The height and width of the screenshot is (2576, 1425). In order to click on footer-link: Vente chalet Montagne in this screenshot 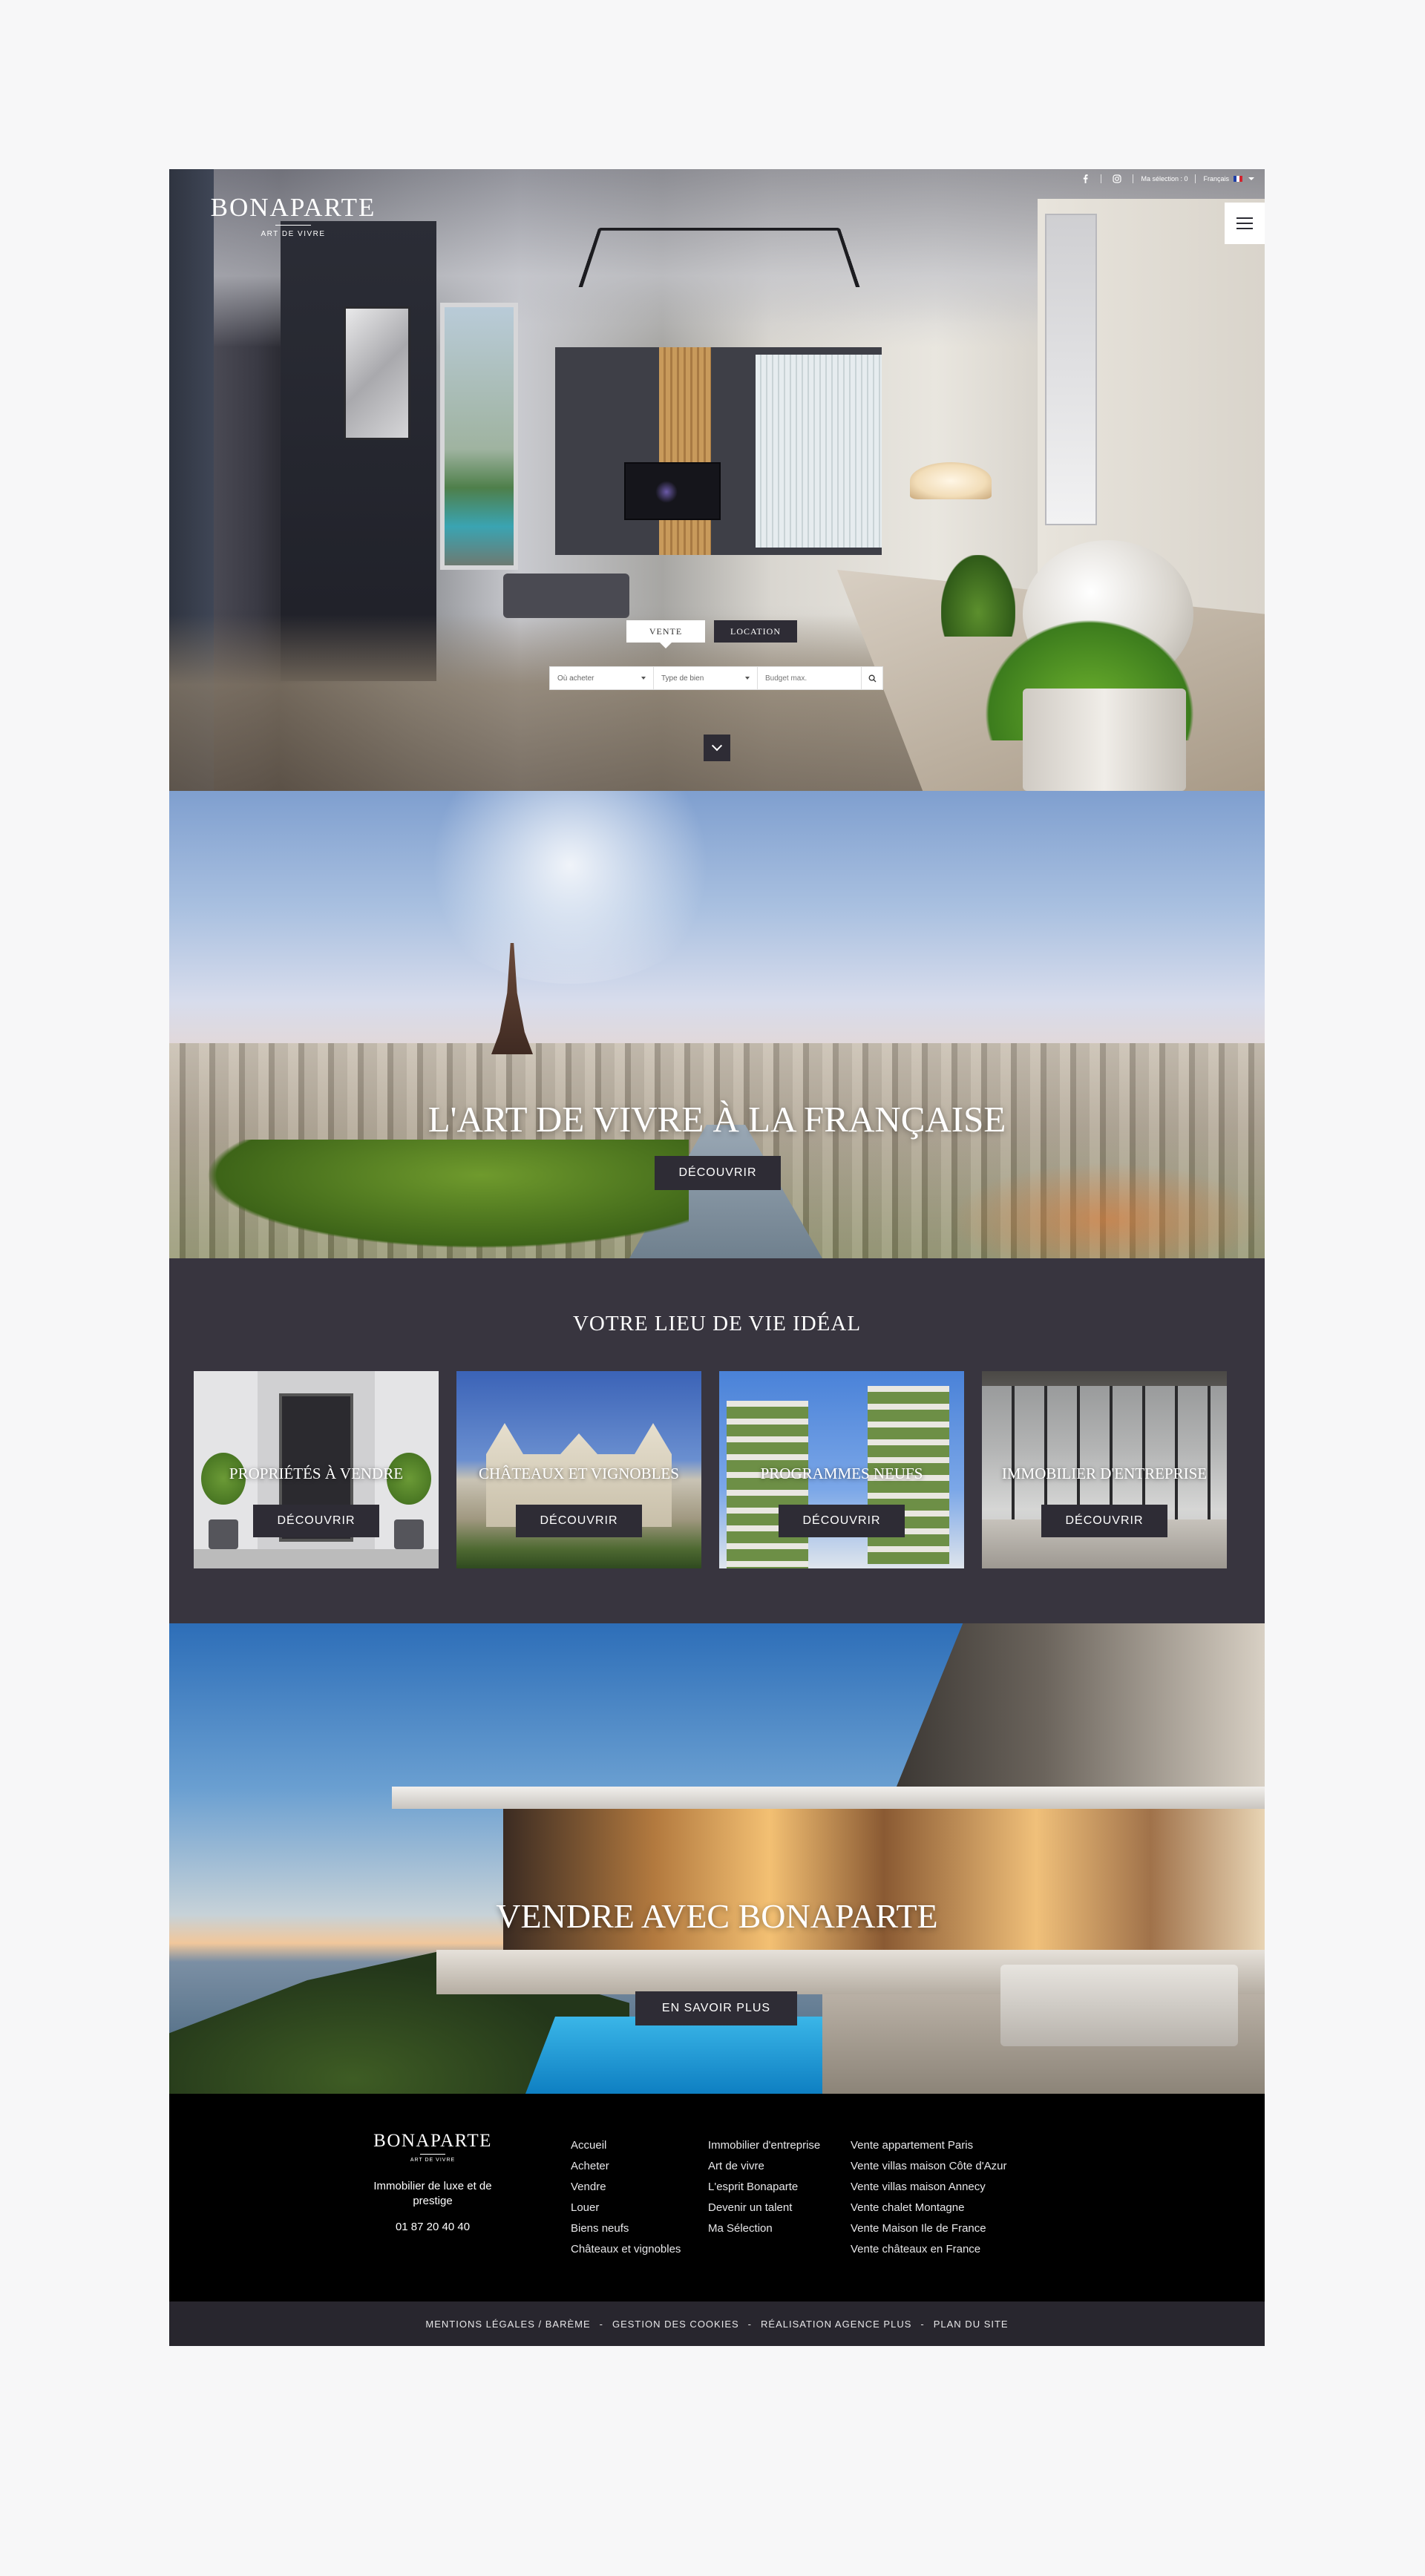, I will do `click(928, 2208)`.